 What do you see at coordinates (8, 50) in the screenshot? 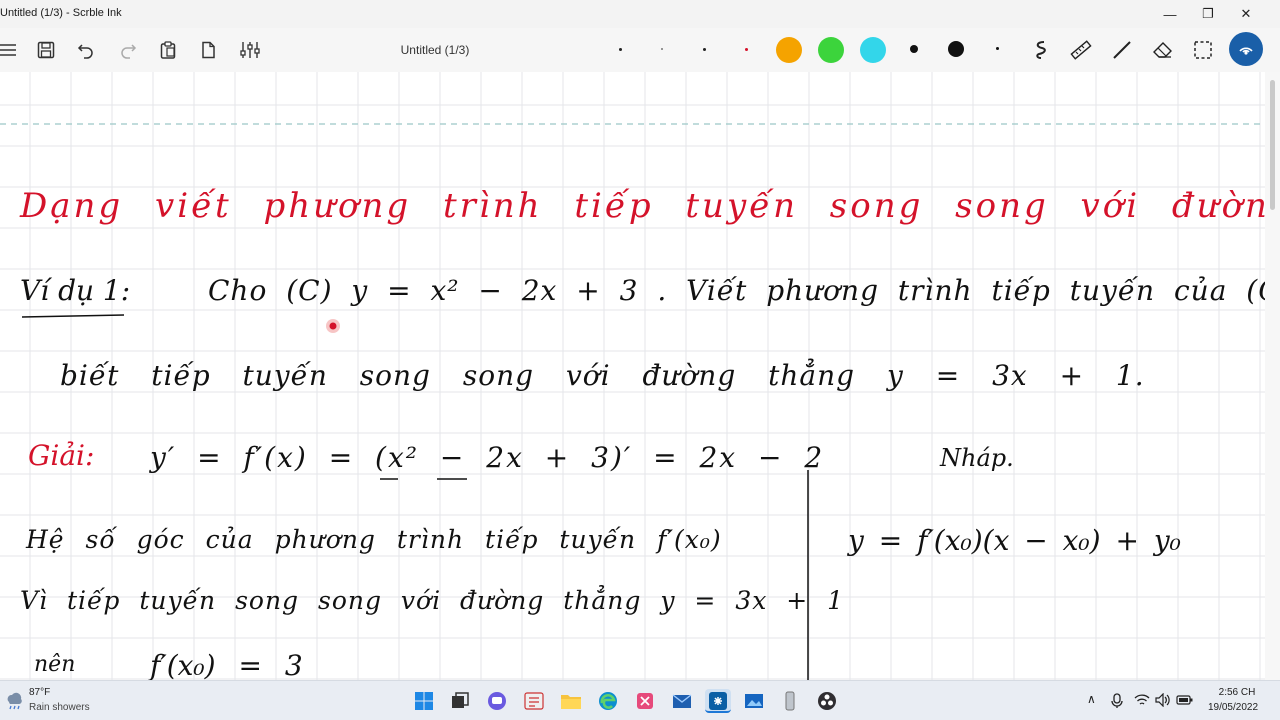
I see `menu-icon` at bounding box center [8, 50].